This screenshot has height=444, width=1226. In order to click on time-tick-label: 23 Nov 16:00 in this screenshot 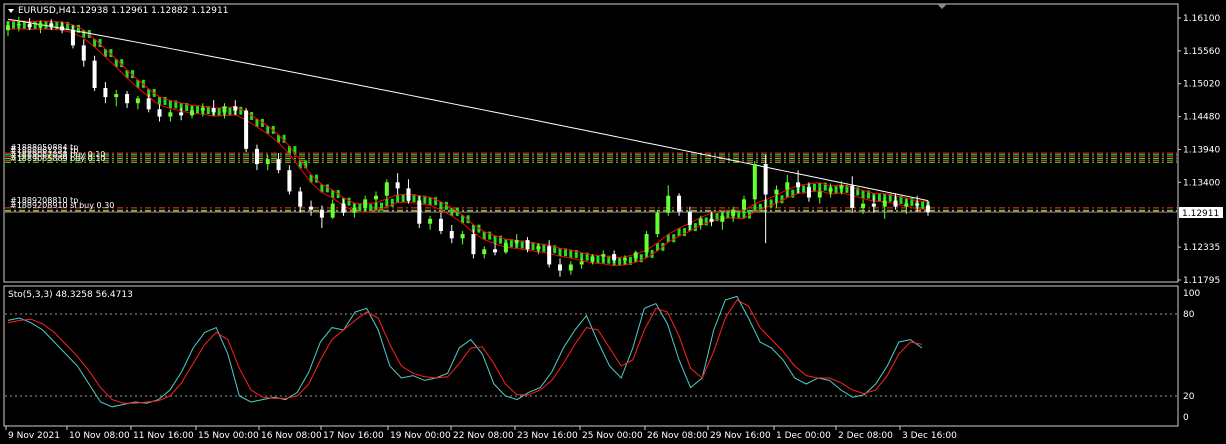, I will do `click(547, 436)`.